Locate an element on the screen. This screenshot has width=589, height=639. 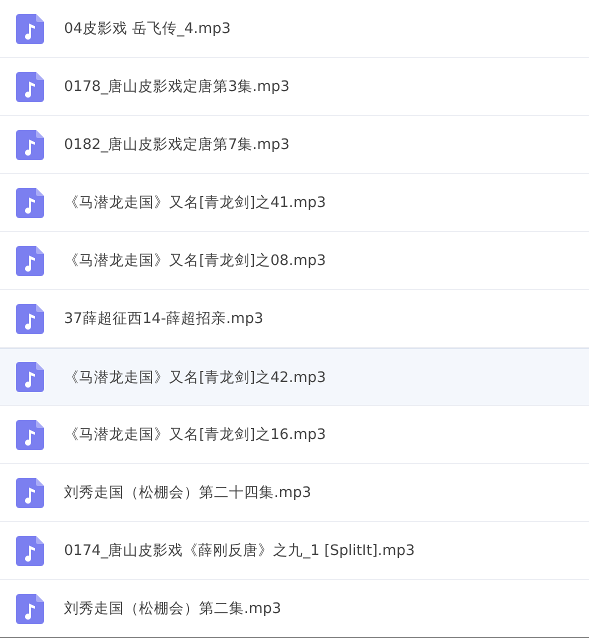
file-name: 《马潜龙走国》又名[青龙剑]之41.mp3 is located at coordinates (195, 203).